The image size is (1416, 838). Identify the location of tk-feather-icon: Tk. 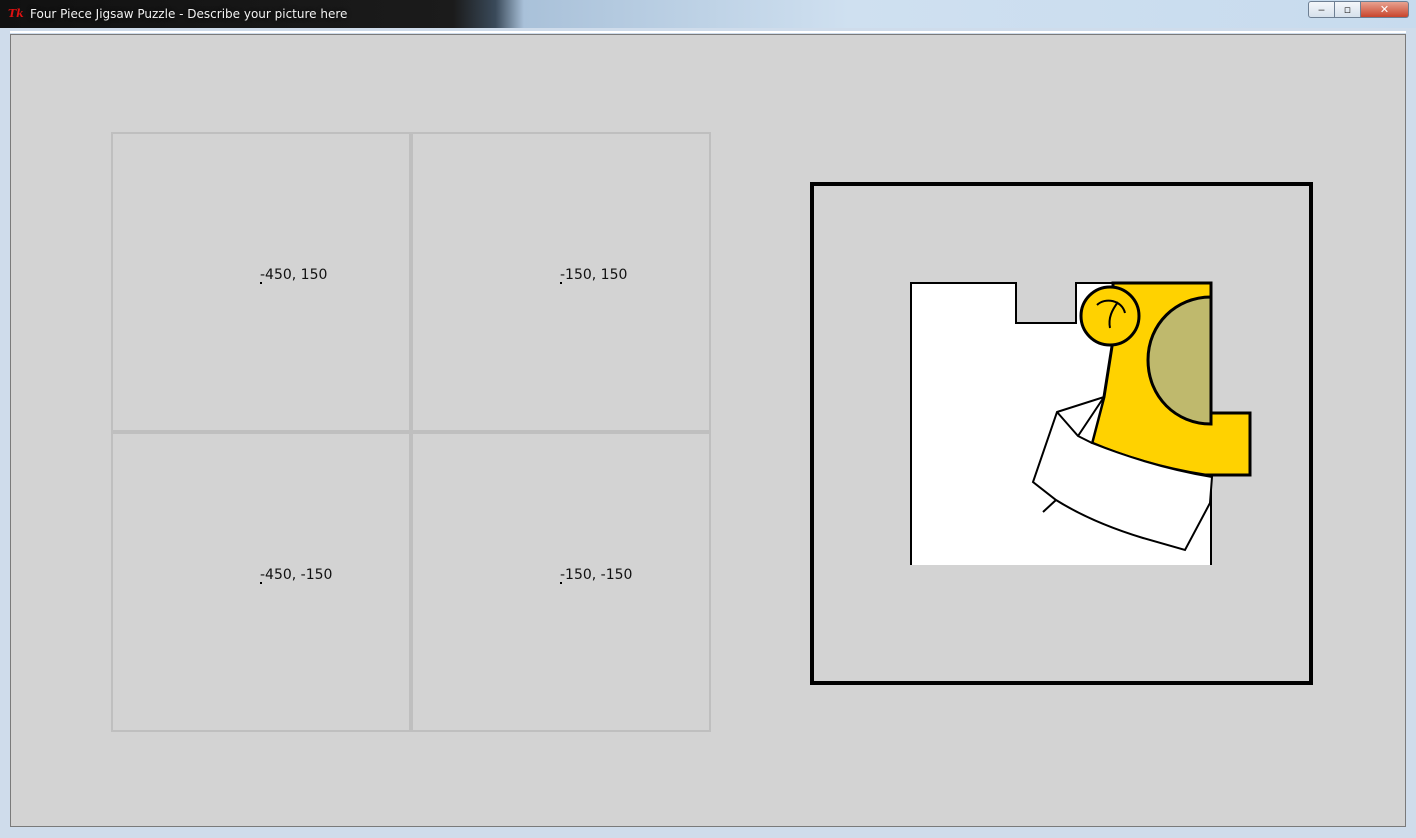
(16, 13).